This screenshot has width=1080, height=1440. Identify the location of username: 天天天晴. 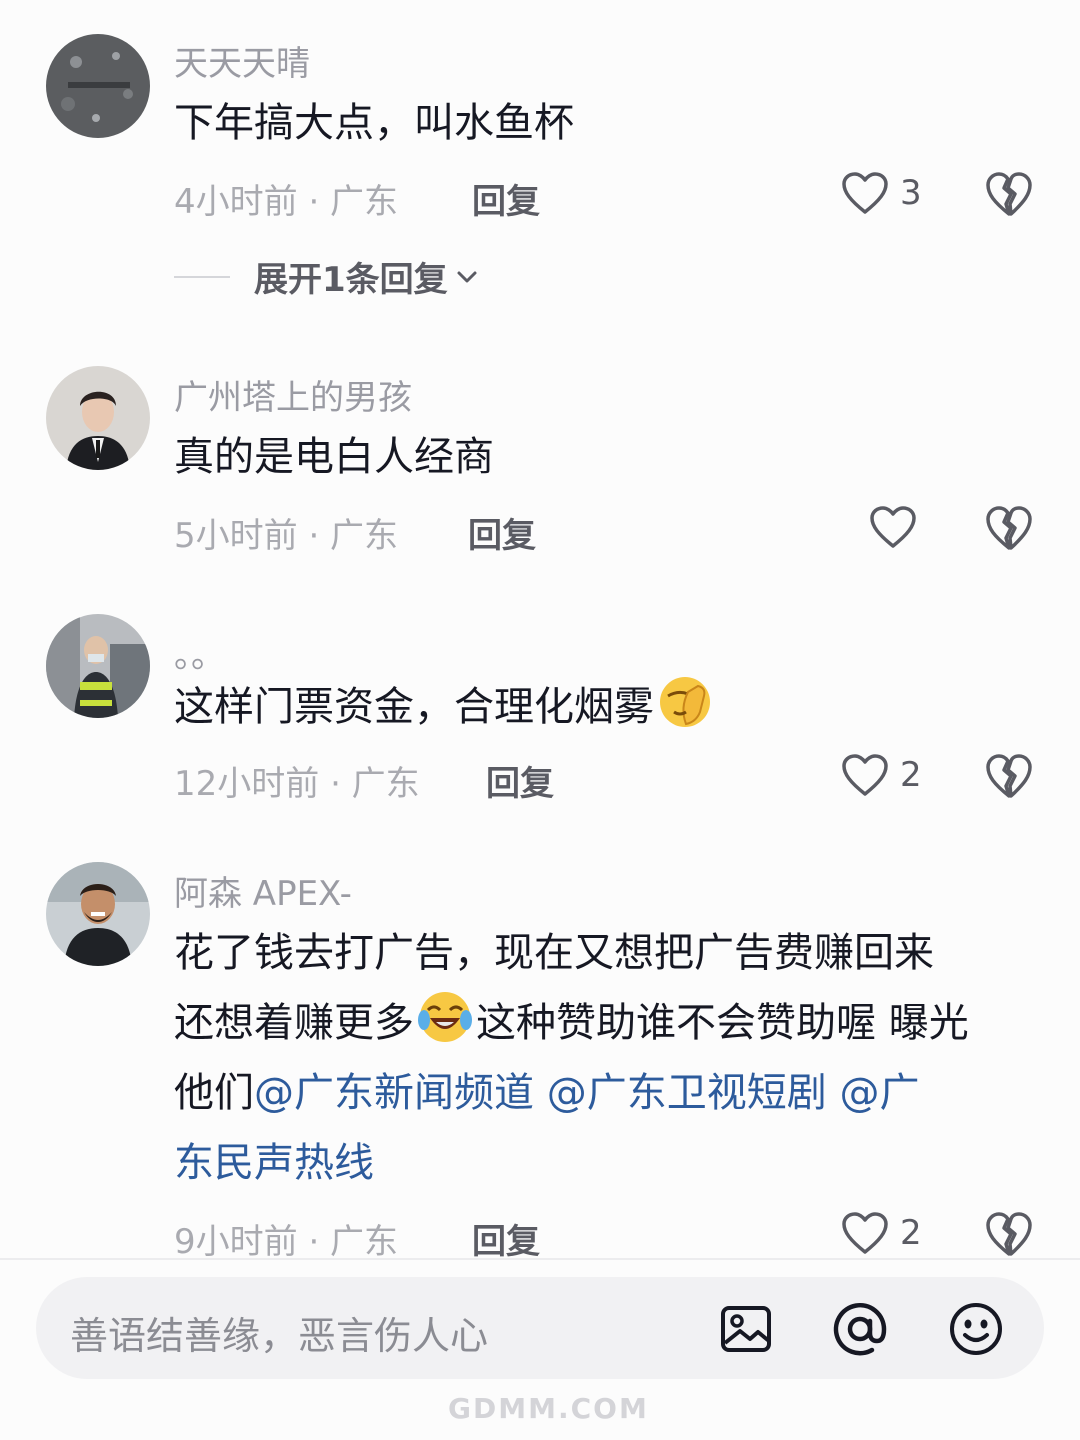
(242, 60).